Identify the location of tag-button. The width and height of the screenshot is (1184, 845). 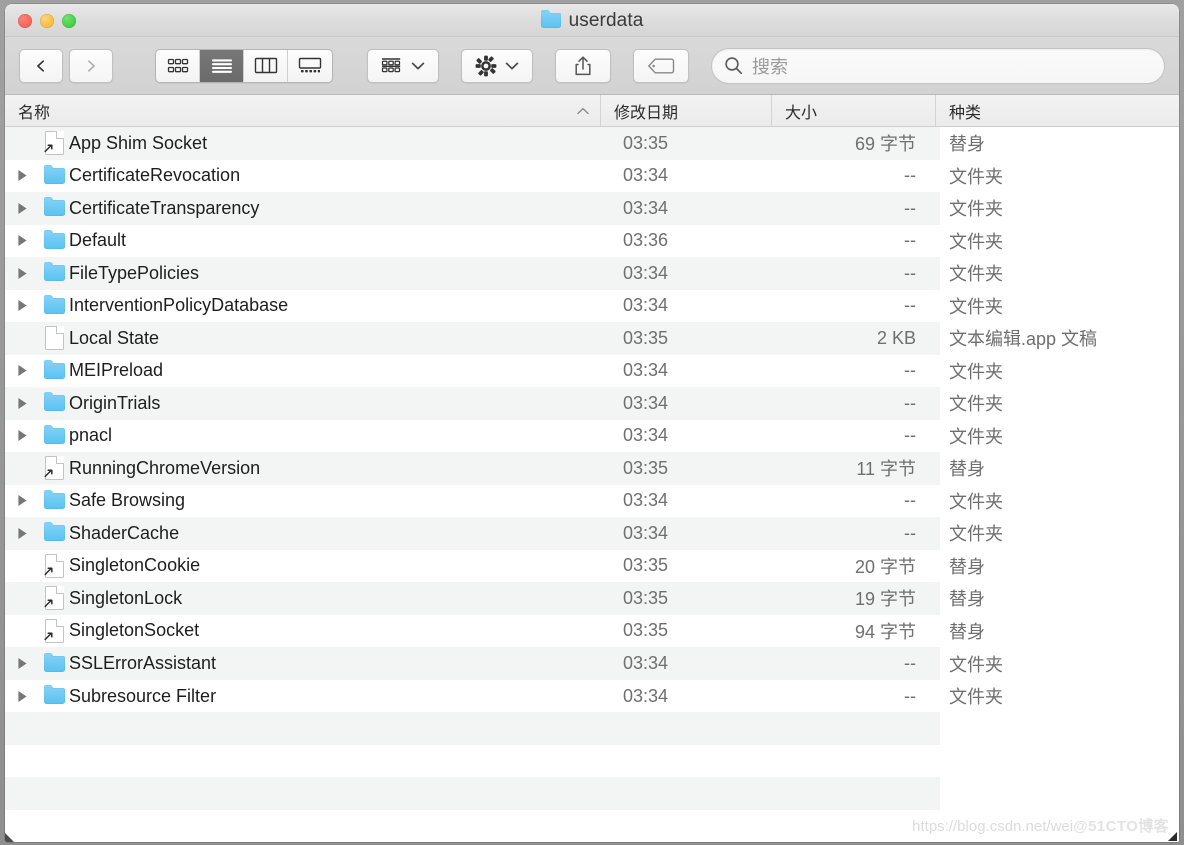
(661, 65).